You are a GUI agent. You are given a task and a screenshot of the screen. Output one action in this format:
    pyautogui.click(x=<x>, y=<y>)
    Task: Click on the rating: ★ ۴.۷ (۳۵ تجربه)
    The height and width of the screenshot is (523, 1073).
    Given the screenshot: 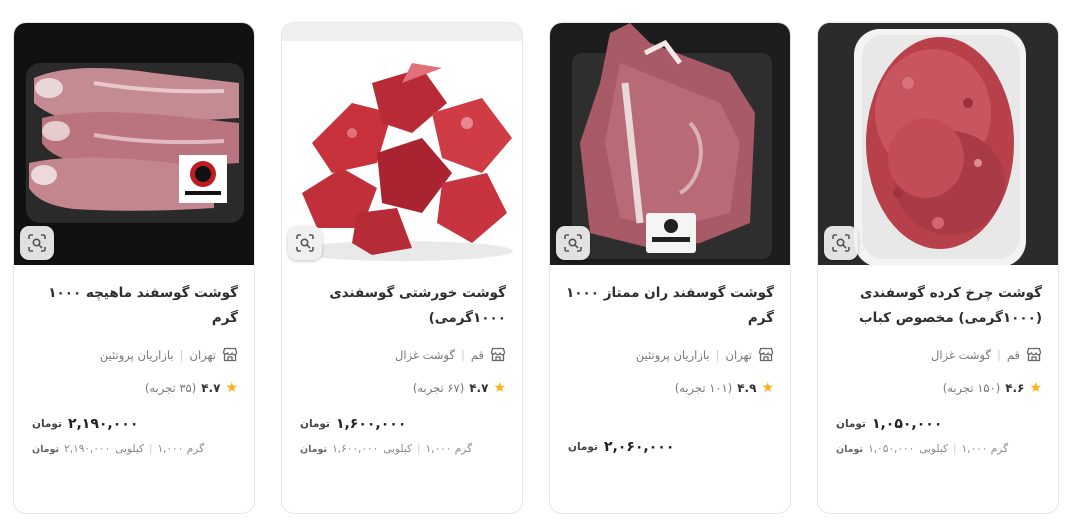 What is the action you would take?
    pyautogui.click(x=191, y=388)
    